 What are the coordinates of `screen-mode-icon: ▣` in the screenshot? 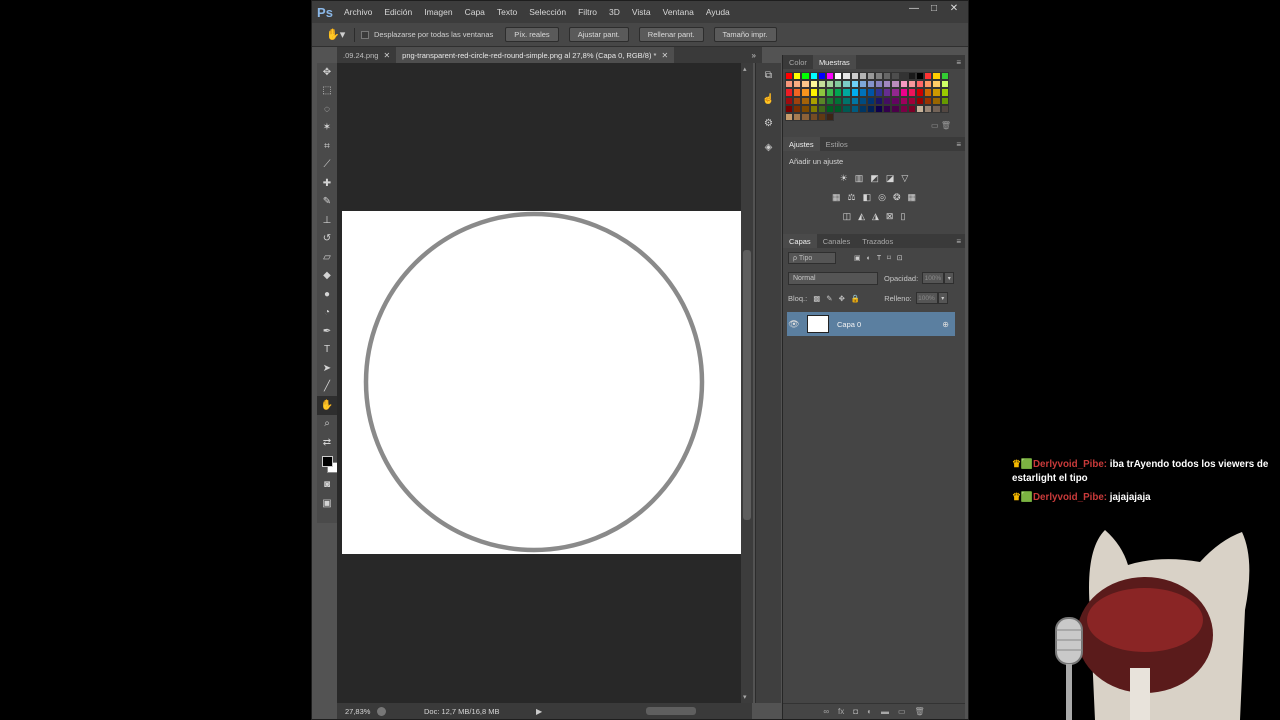 It's located at (327, 503).